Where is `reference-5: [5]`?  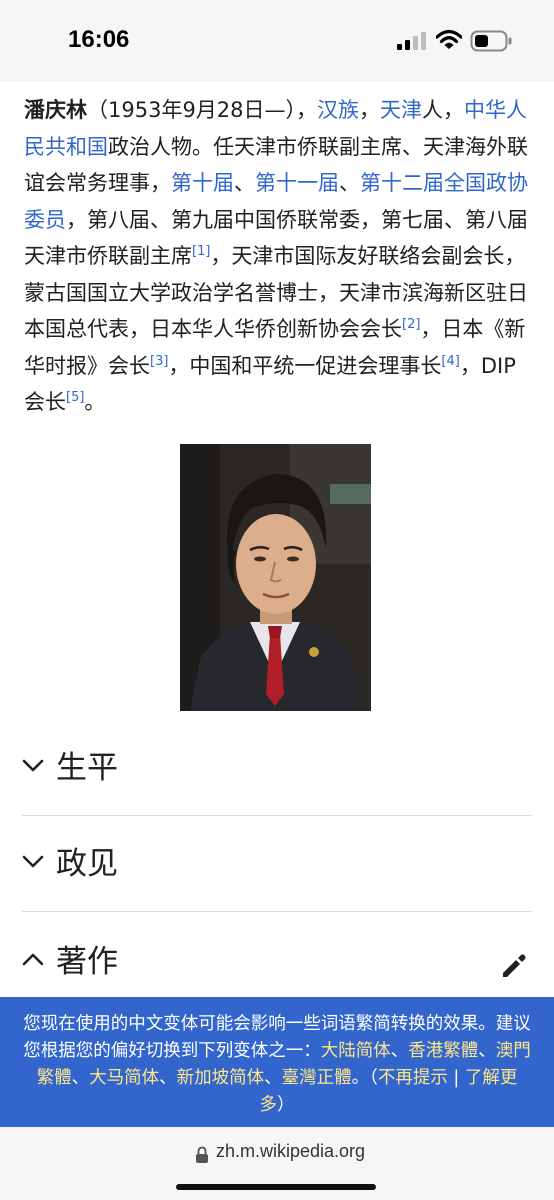 reference-5: [5] is located at coordinates (75, 397).